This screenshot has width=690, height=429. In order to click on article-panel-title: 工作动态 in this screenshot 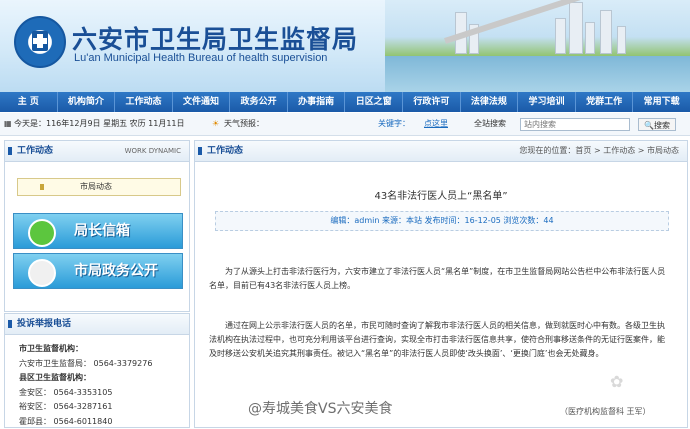, I will do `click(225, 151)`.